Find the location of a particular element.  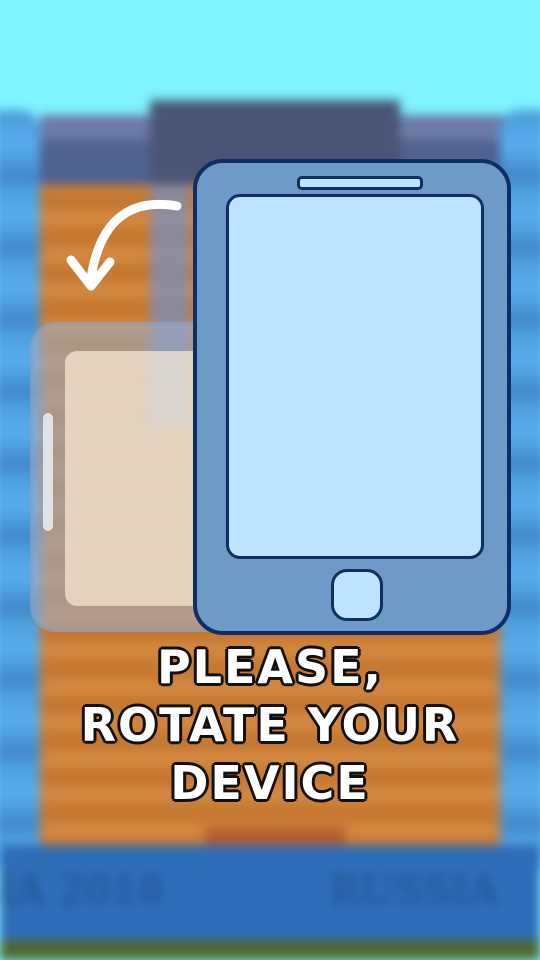

curved-arrow-icon is located at coordinates (124, 245).